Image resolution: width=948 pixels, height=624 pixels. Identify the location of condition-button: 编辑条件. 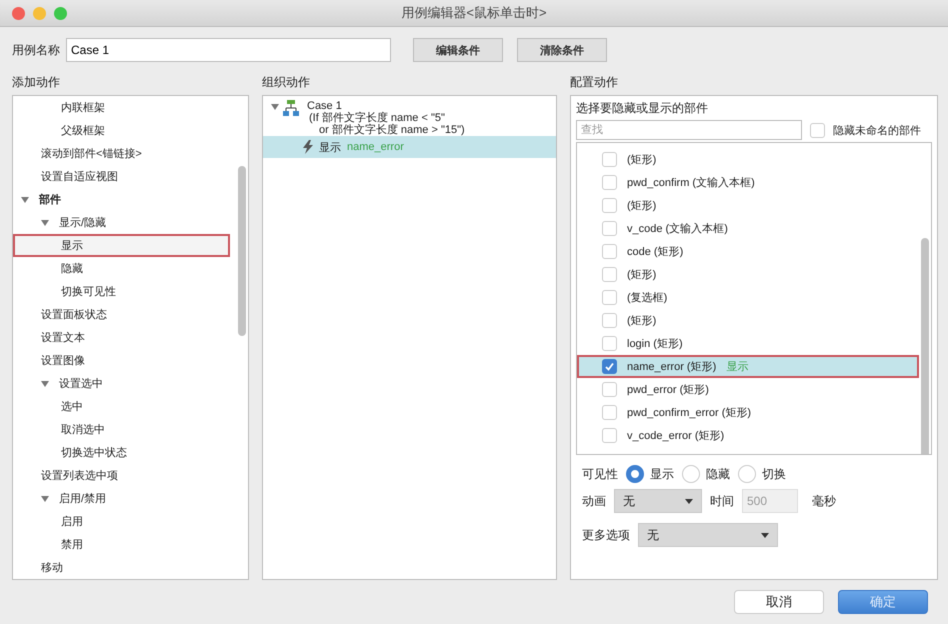
(458, 50).